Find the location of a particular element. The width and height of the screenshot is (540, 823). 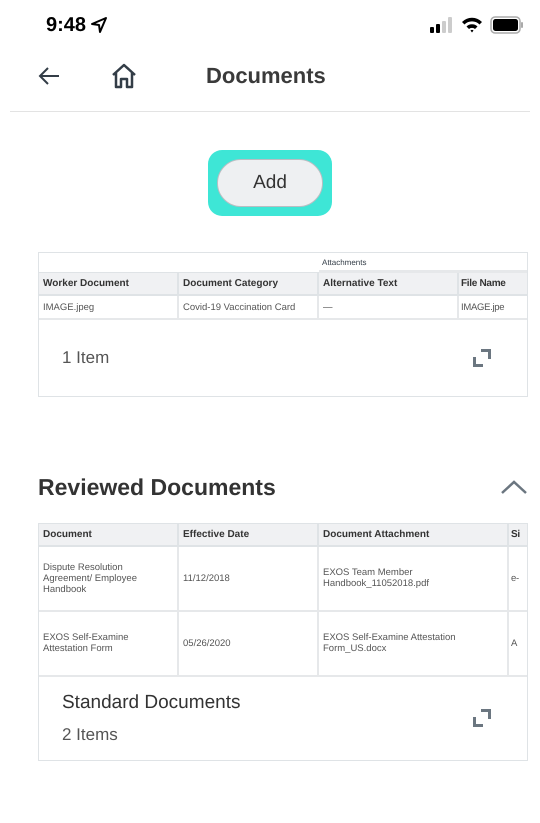

table-cell: IMAGE.jpeg is located at coordinates (109, 307).